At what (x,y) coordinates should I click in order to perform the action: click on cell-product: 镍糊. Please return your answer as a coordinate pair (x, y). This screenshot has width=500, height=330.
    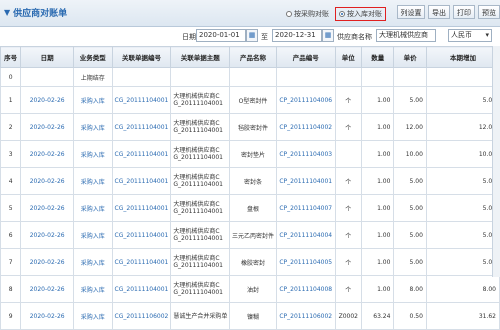
    Looking at the image, I should click on (253, 316).